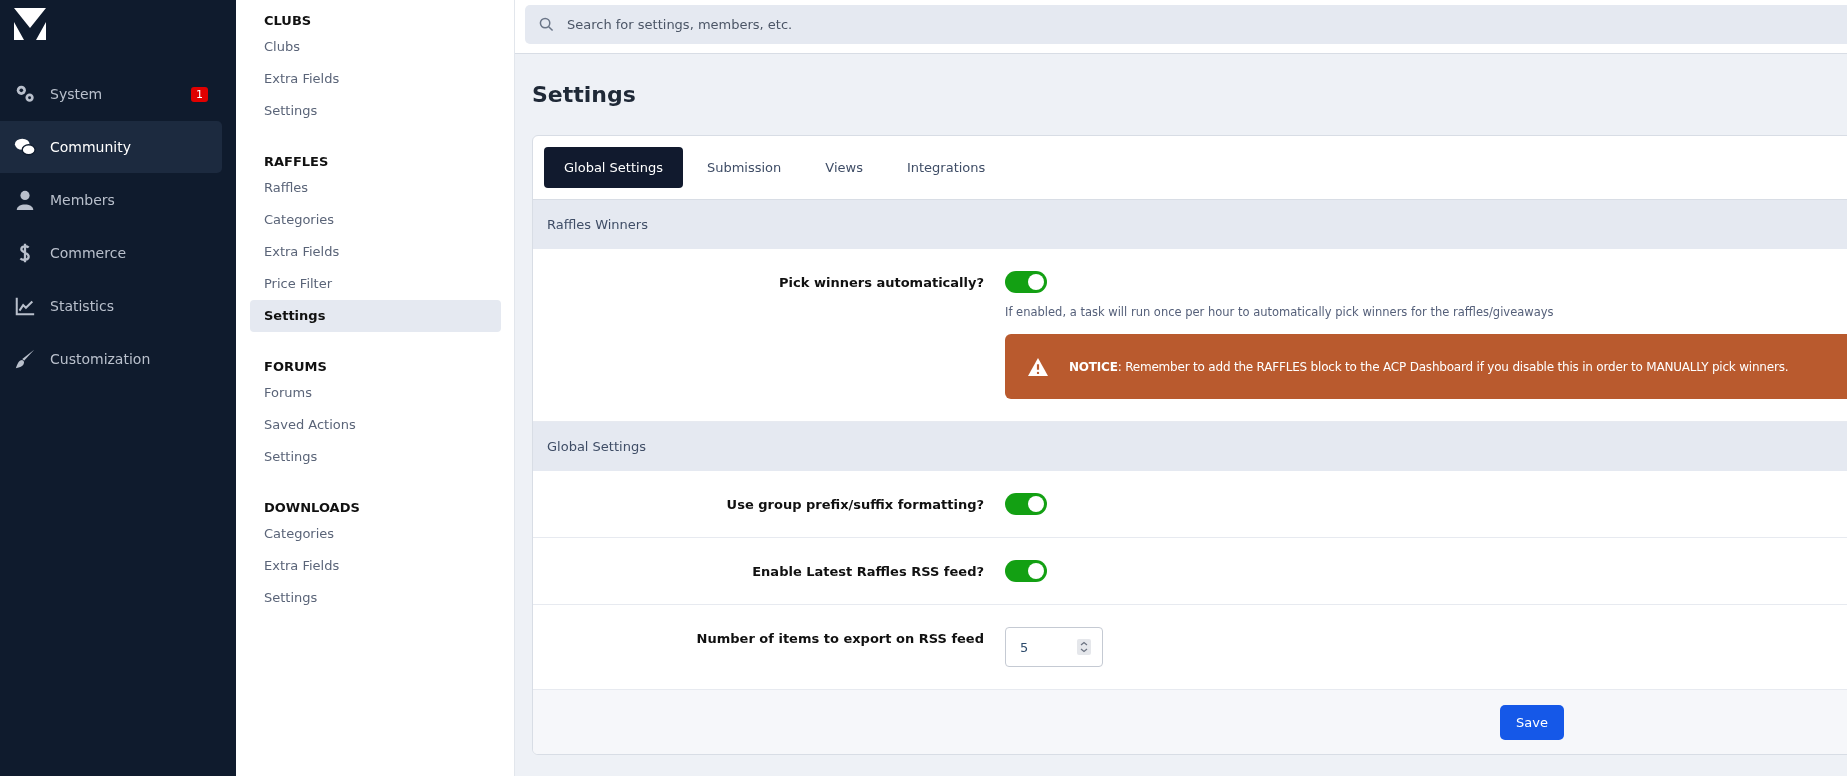  What do you see at coordinates (111, 147) in the screenshot?
I see `sidebar-item: Community` at bounding box center [111, 147].